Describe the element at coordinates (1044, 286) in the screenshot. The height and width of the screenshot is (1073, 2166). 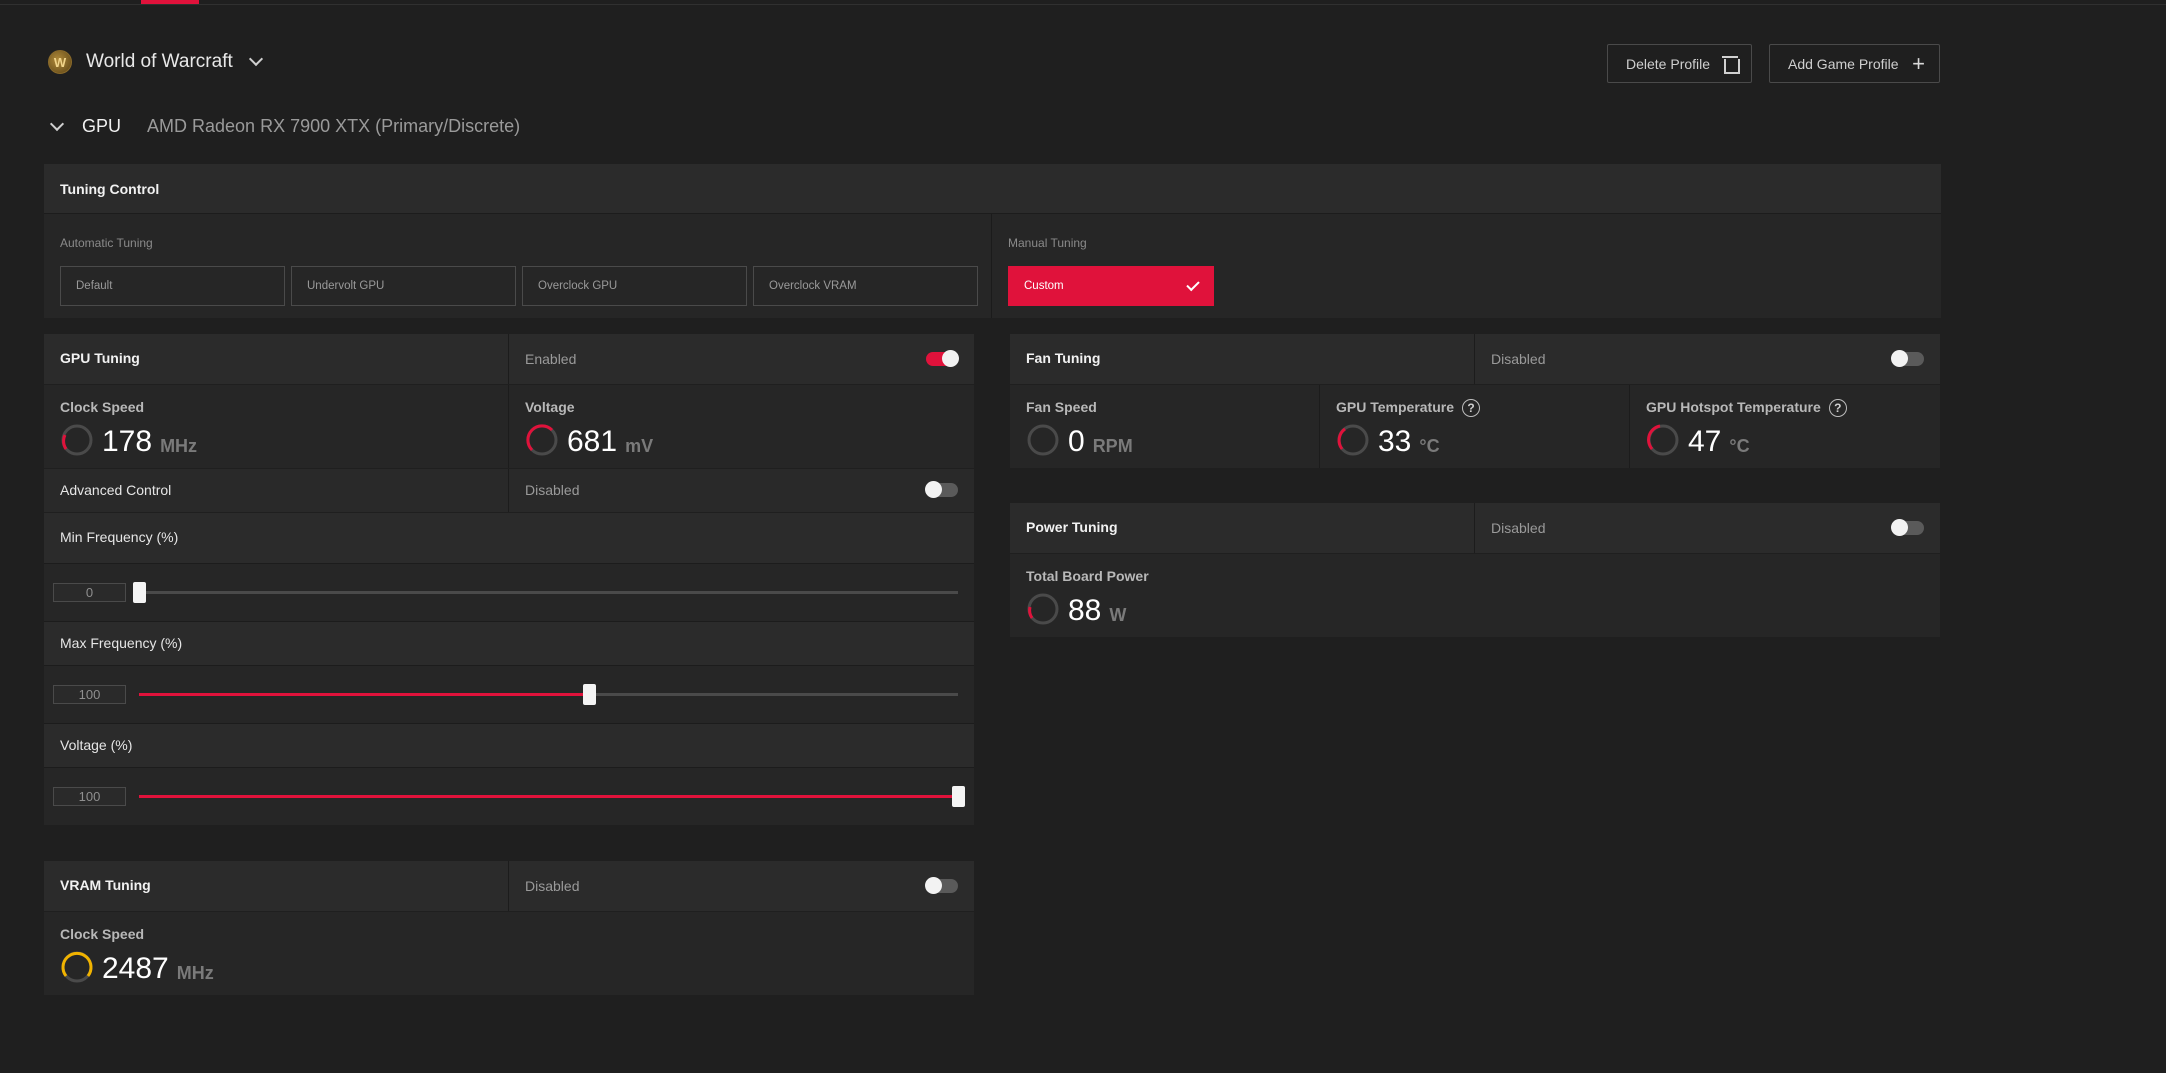
I see `preset-custom-label: Custom` at that location.